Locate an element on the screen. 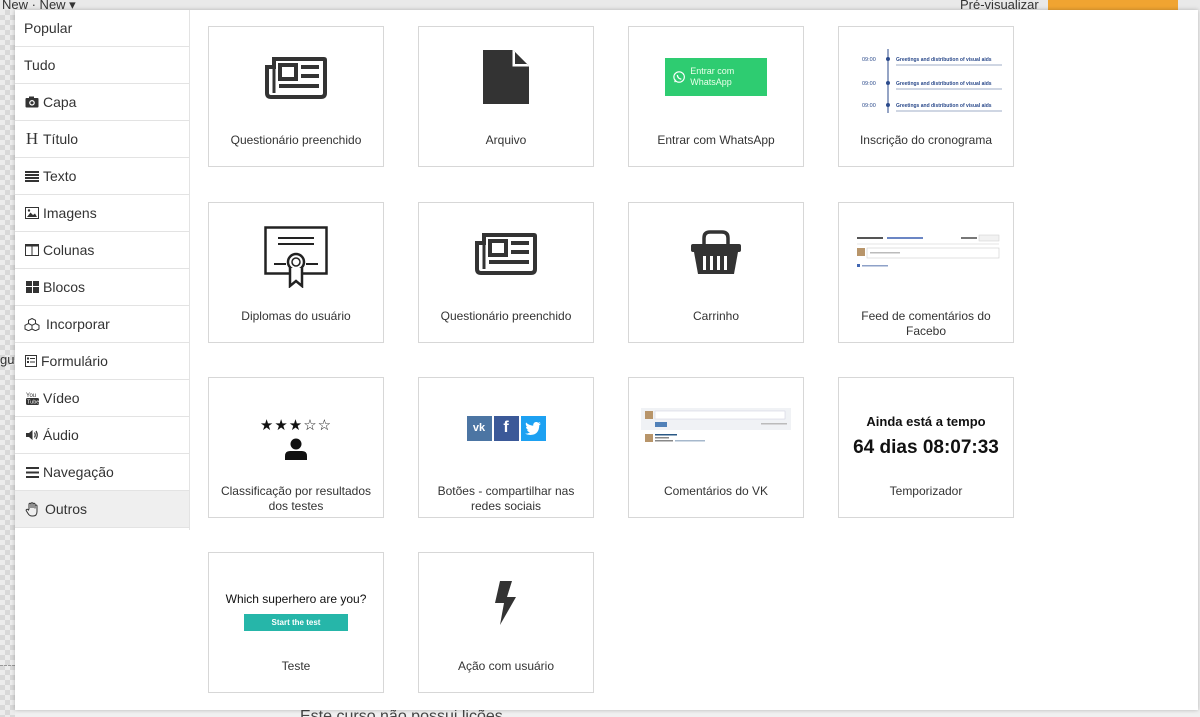 This screenshot has width=1200, height=717. background-toolbar: New · New ▾ Pré-visualizar is located at coordinates (600, 6).